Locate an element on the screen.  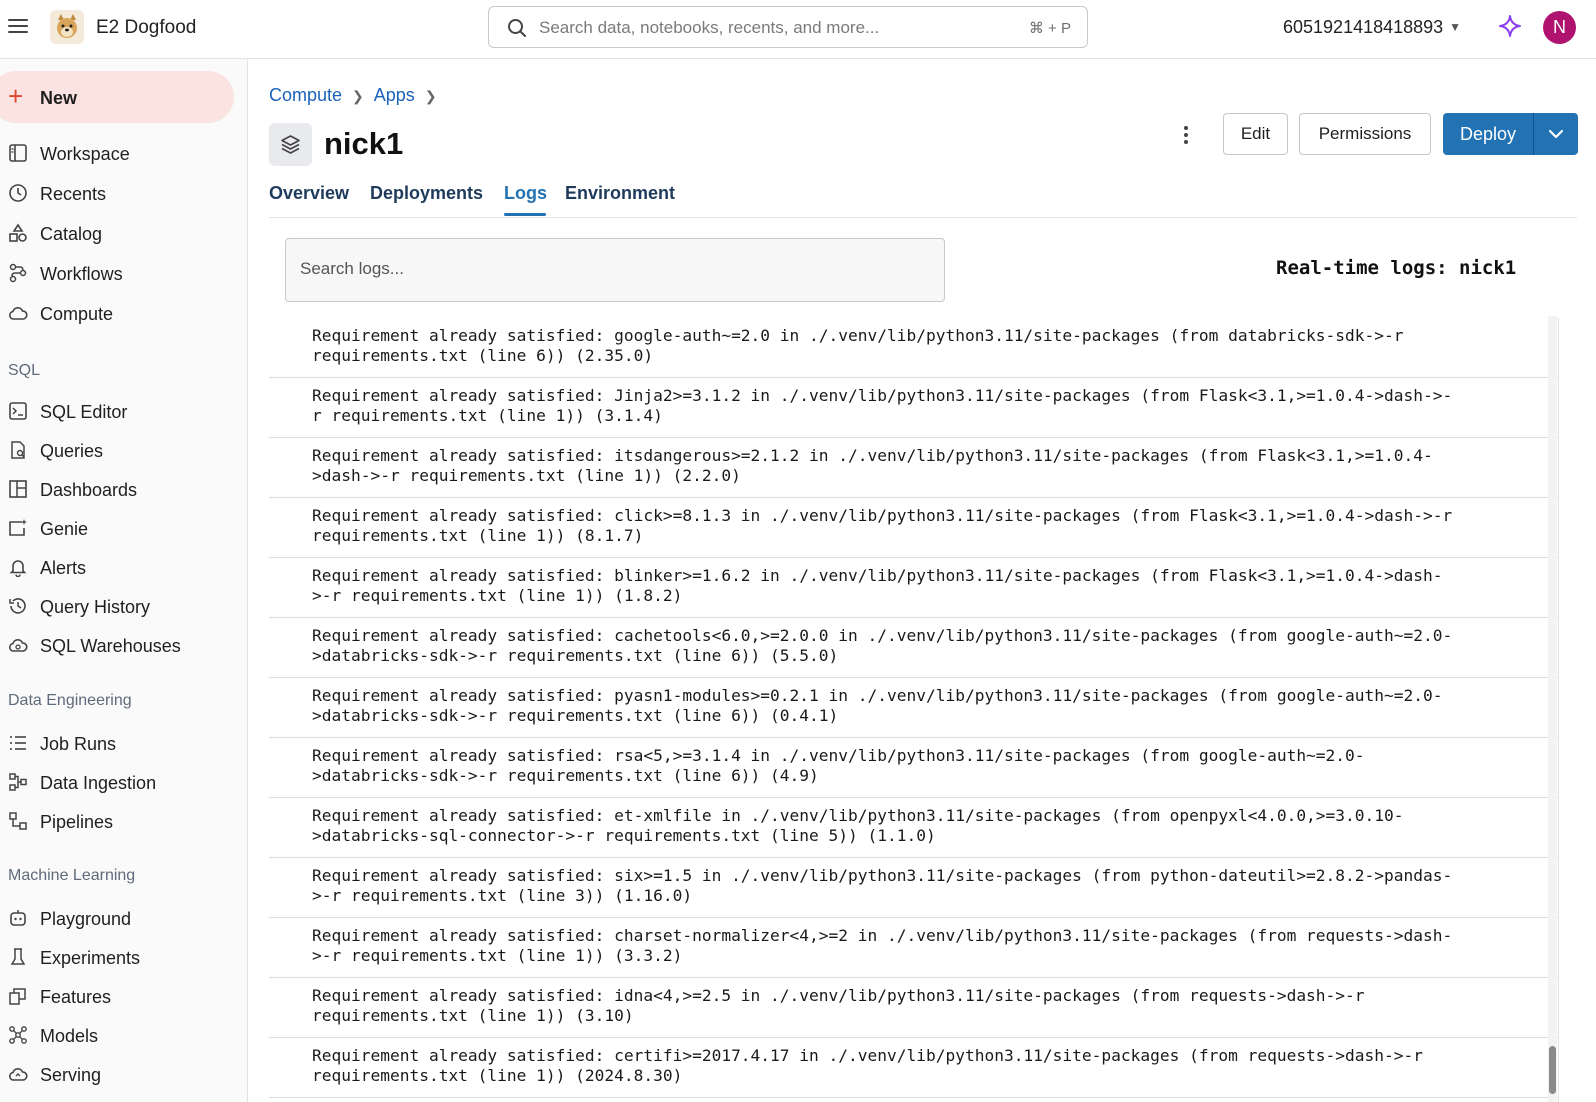
catalog-icon is located at coordinates (18, 232).